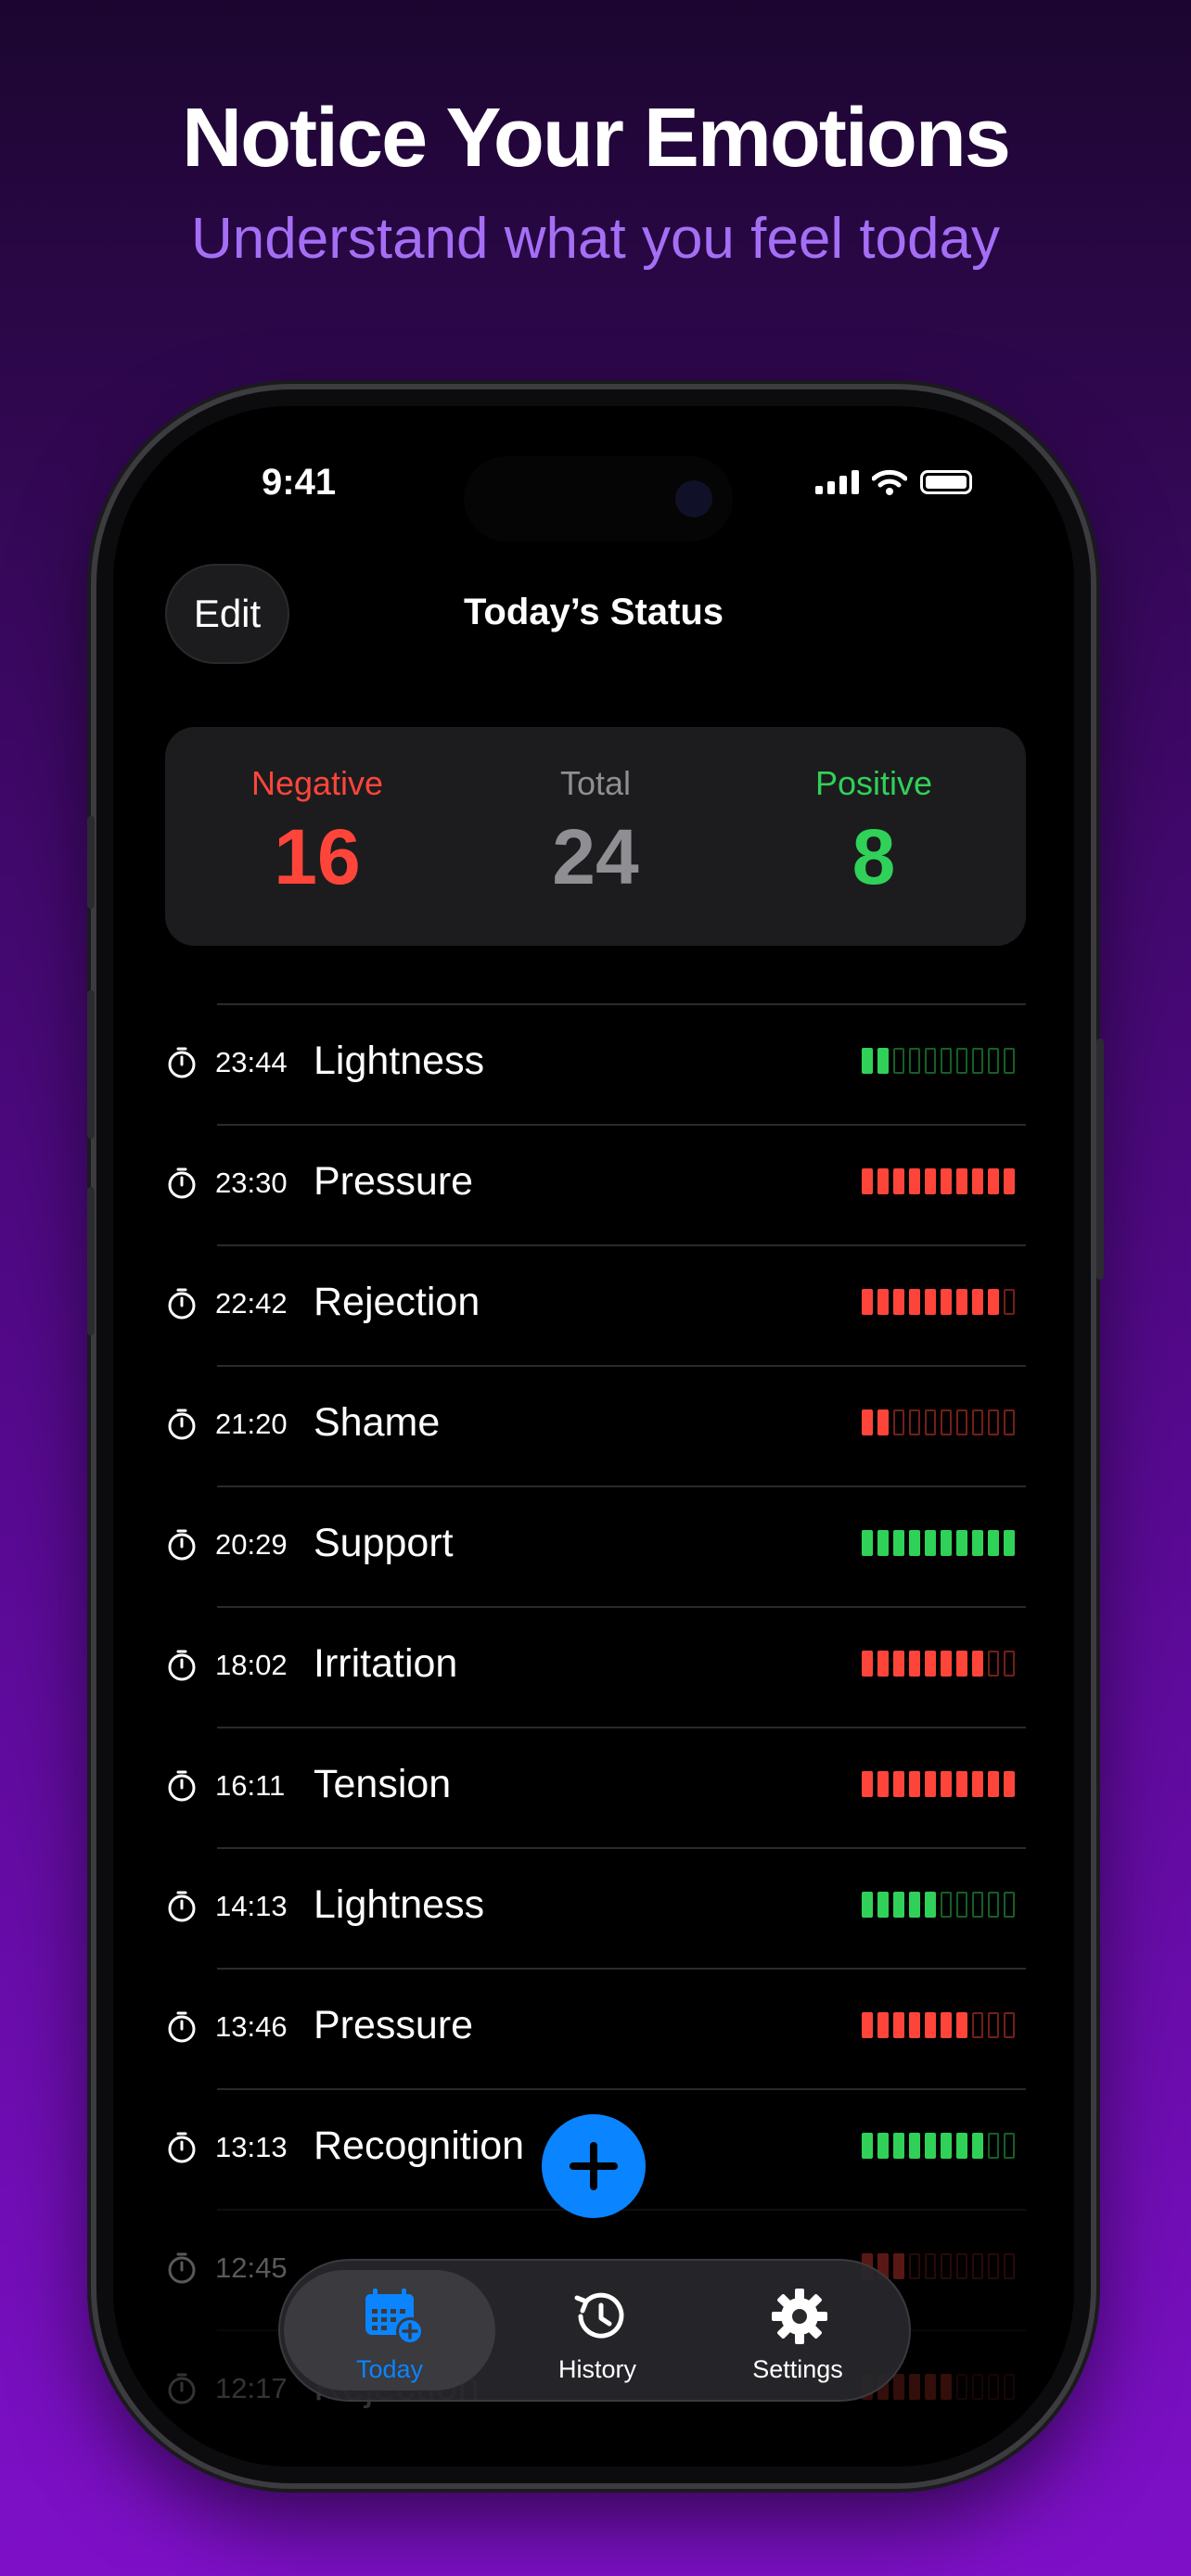 Image resolution: width=1191 pixels, height=2576 pixels. Describe the element at coordinates (873, 783) in the screenshot. I see `positive-label: Positive` at that location.